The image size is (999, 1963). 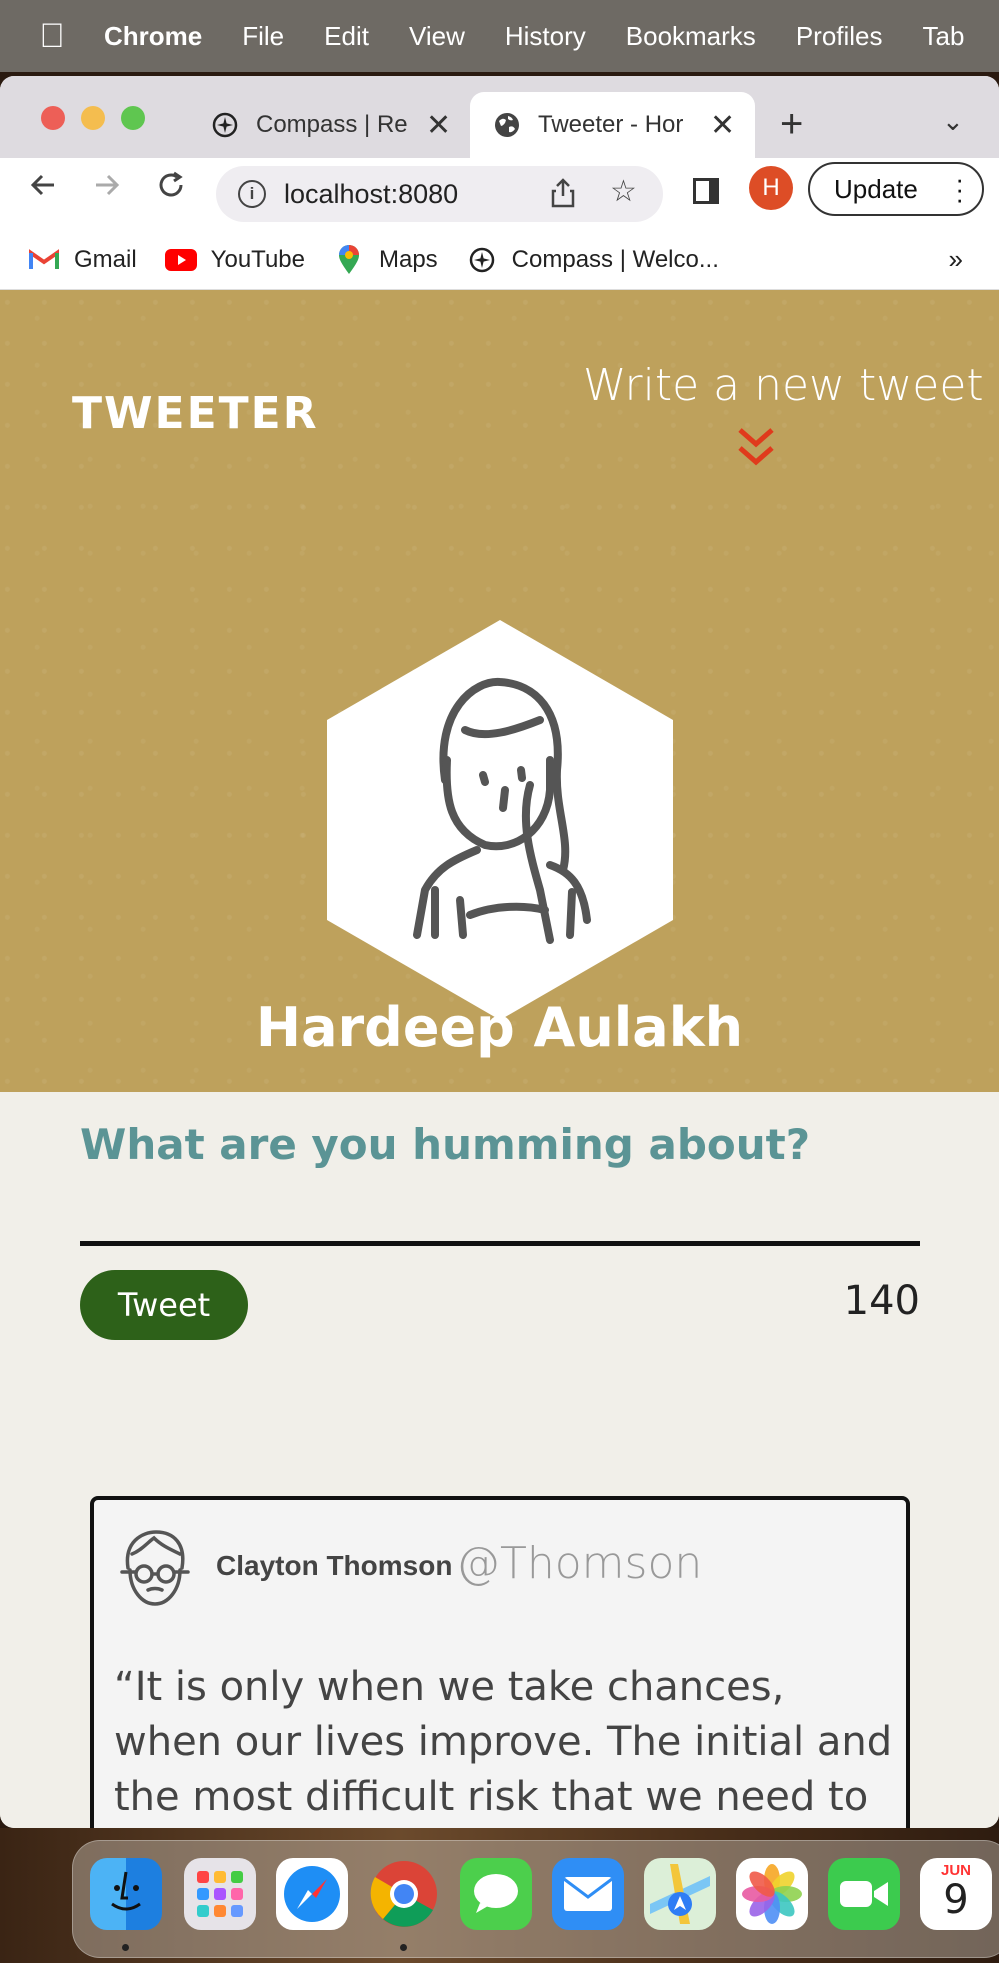 I want to click on bookmarks-bar: Gmail YouTube Maps Compass | Welco... », so click(x=499, y=260).